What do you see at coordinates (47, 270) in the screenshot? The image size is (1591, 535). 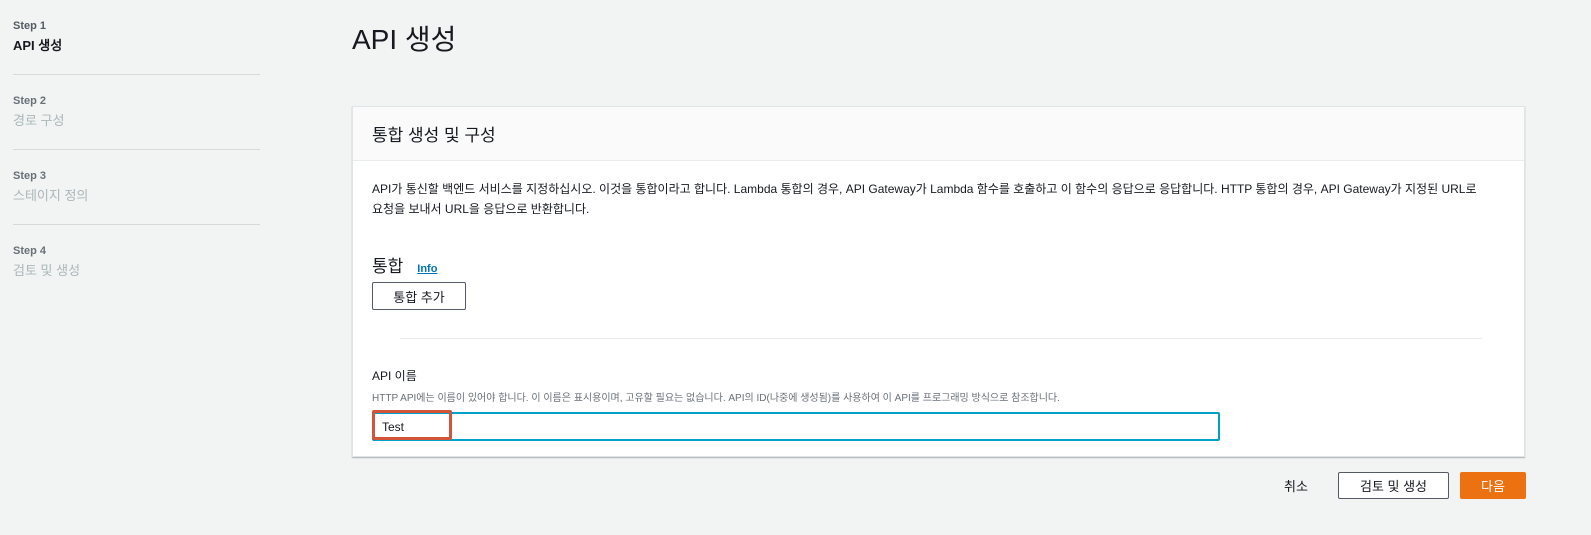 I see `step-title: 검토 및 생성` at bounding box center [47, 270].